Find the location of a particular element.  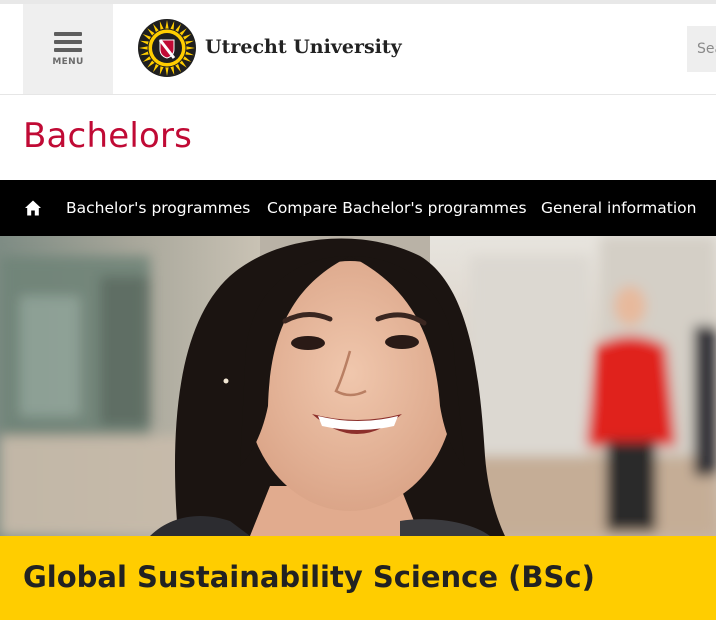

menu-button: MENU is located at coordinates (68, 49).